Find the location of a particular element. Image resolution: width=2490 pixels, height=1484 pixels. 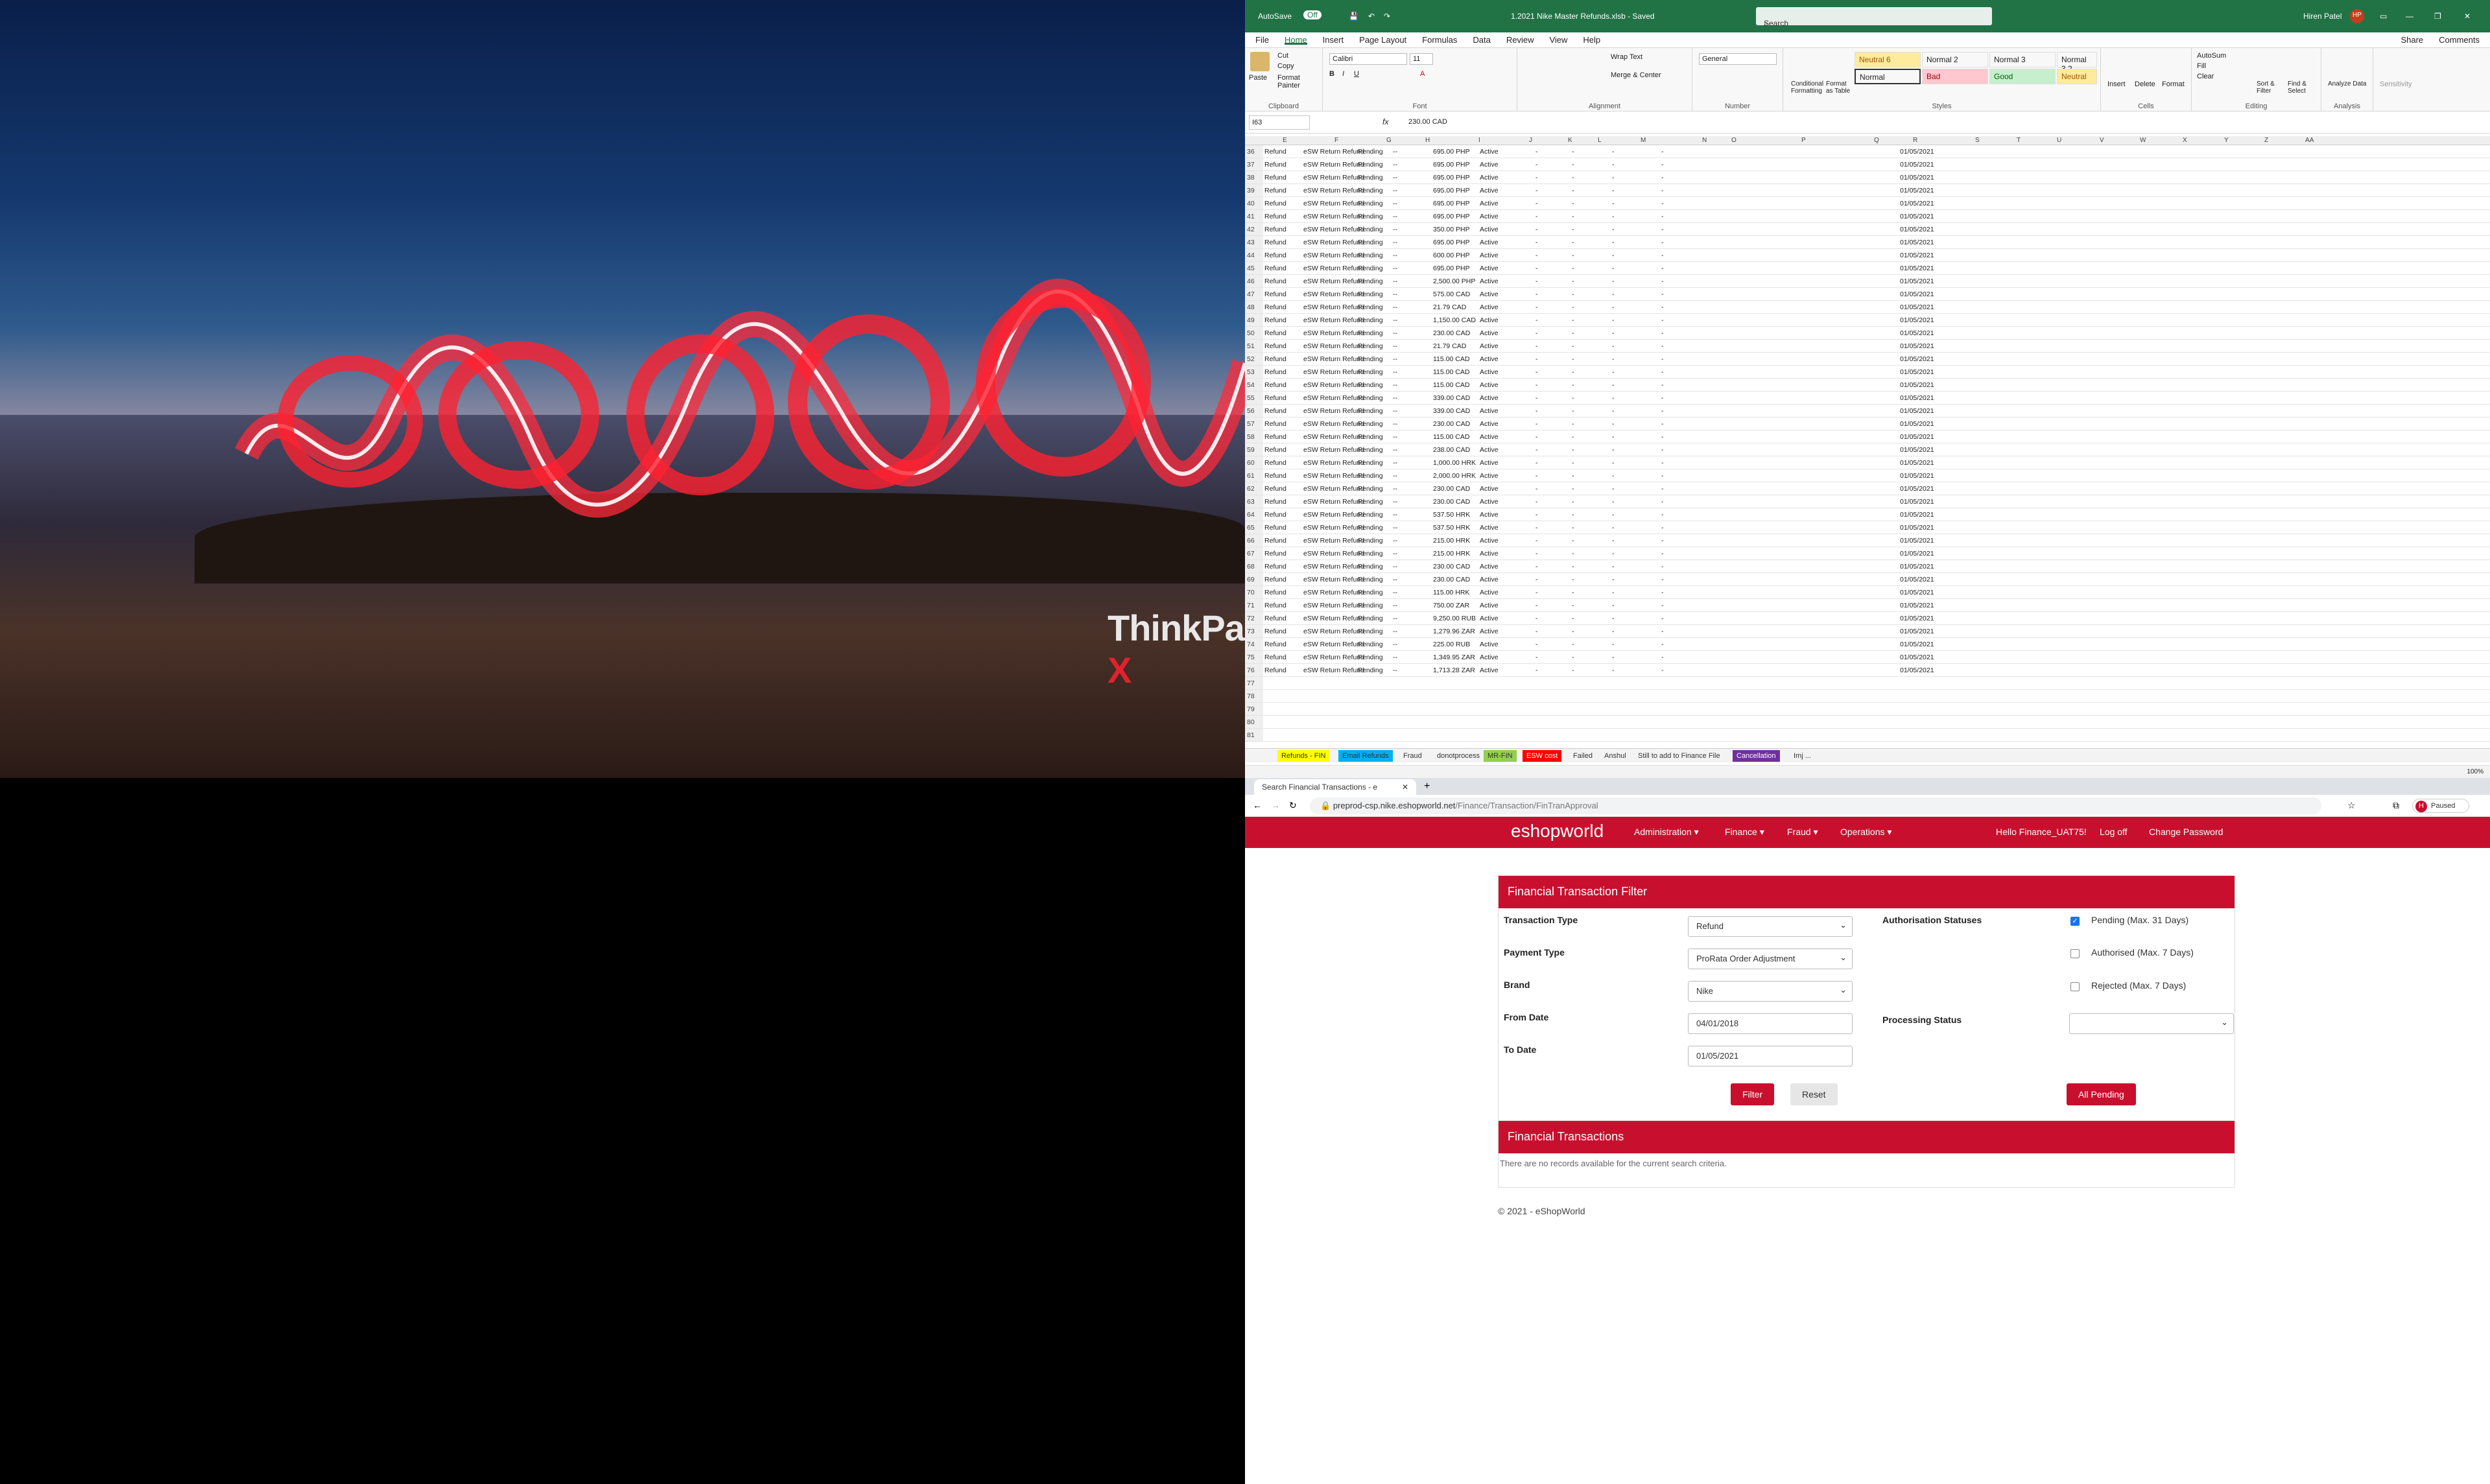

row-number: 72 is located at coordinates (1254, 618).